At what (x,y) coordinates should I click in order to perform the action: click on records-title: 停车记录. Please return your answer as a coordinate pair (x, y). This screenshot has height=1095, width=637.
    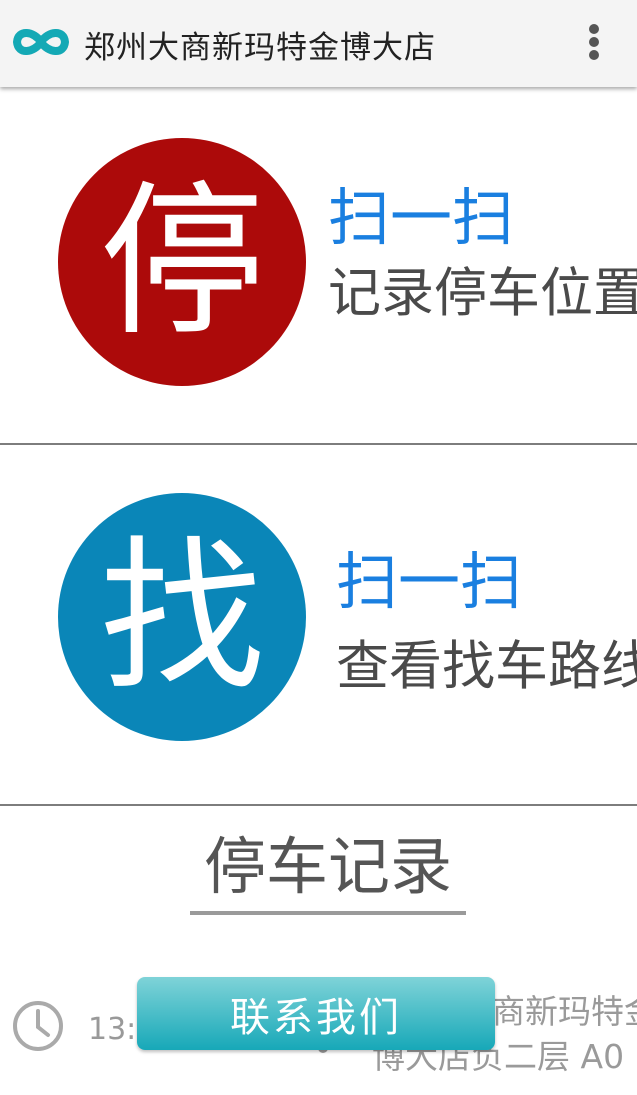
    Looking at the image, I should click on (327, 866).